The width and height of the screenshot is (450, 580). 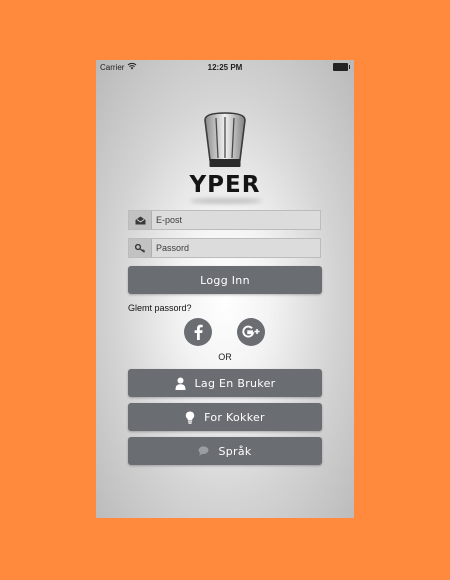 I want to click on forgot-password-link: Glemt passord?, so click(x=160, y=308).